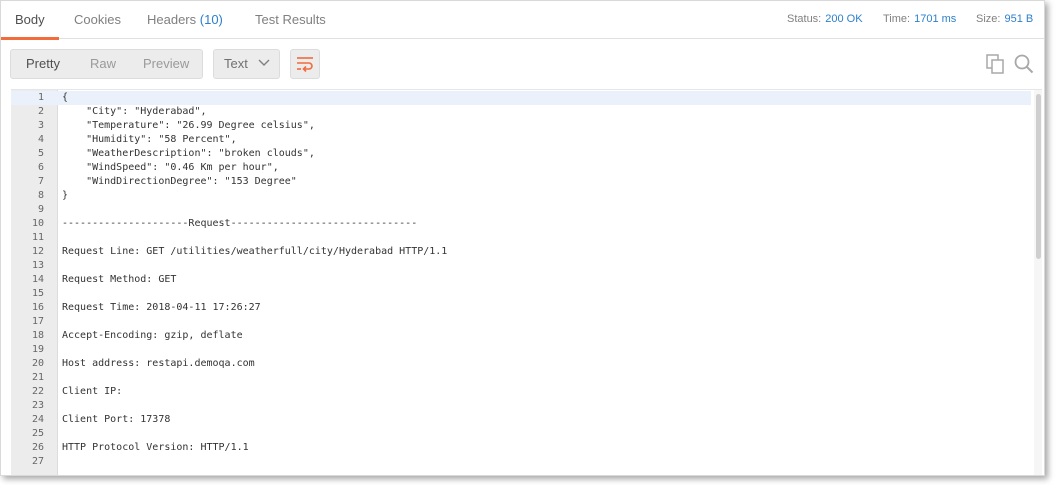 This screenshot has height=485, width=1058. What do you see at coordinates (65, 97) in the screenshot?
I see `code-line-text: {` at bounding box center [65, 97].